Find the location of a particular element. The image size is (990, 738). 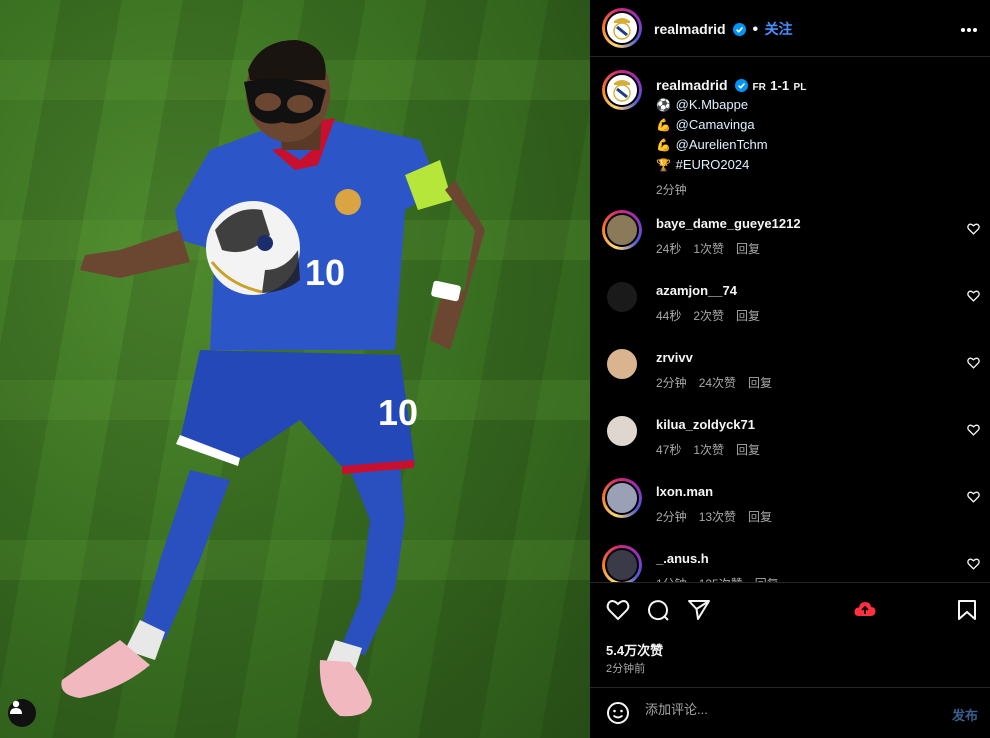

share-icon is located at coordinates (699, 612).